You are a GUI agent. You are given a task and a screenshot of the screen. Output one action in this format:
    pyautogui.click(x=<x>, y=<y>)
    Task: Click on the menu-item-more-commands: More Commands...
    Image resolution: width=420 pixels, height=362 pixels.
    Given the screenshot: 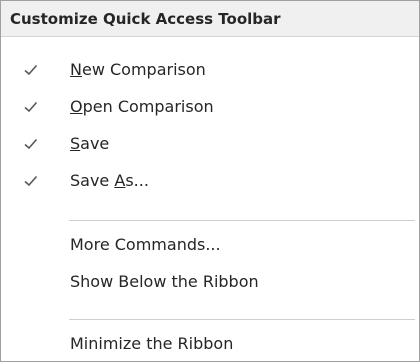 What is the action you would take?
    pyautogui.click(x=210, y=245)
    